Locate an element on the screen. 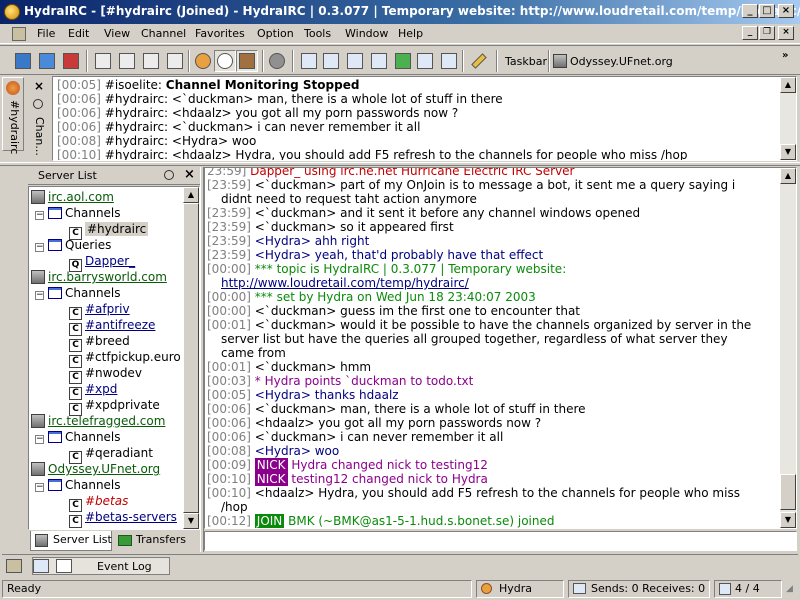 The height and width of the screenshot is (600, 800). server-node: Odyssey.UFnet.org is located at coordinates (95, 469).